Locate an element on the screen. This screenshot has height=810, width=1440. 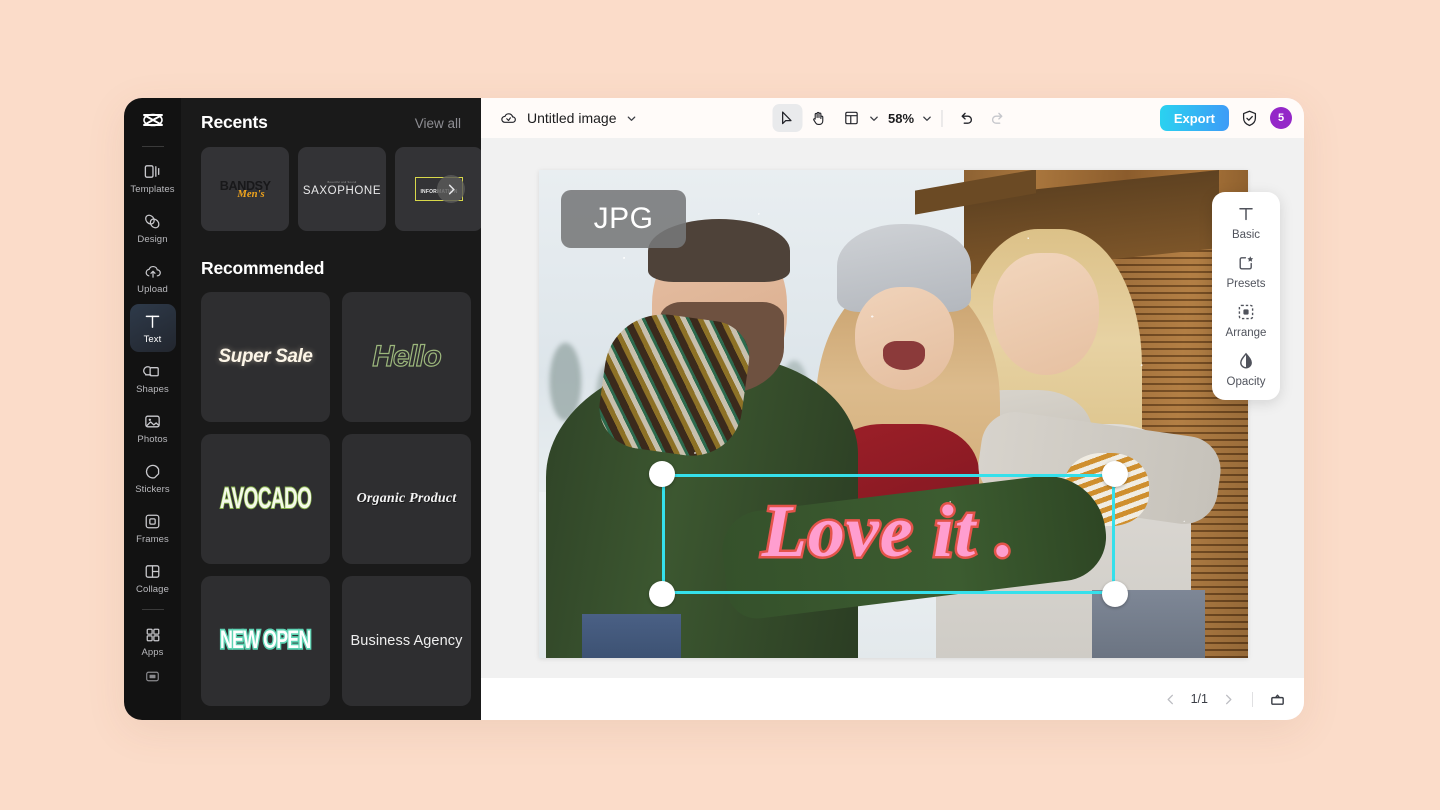
view-all-link: View all is located at coordinates (438, 123).